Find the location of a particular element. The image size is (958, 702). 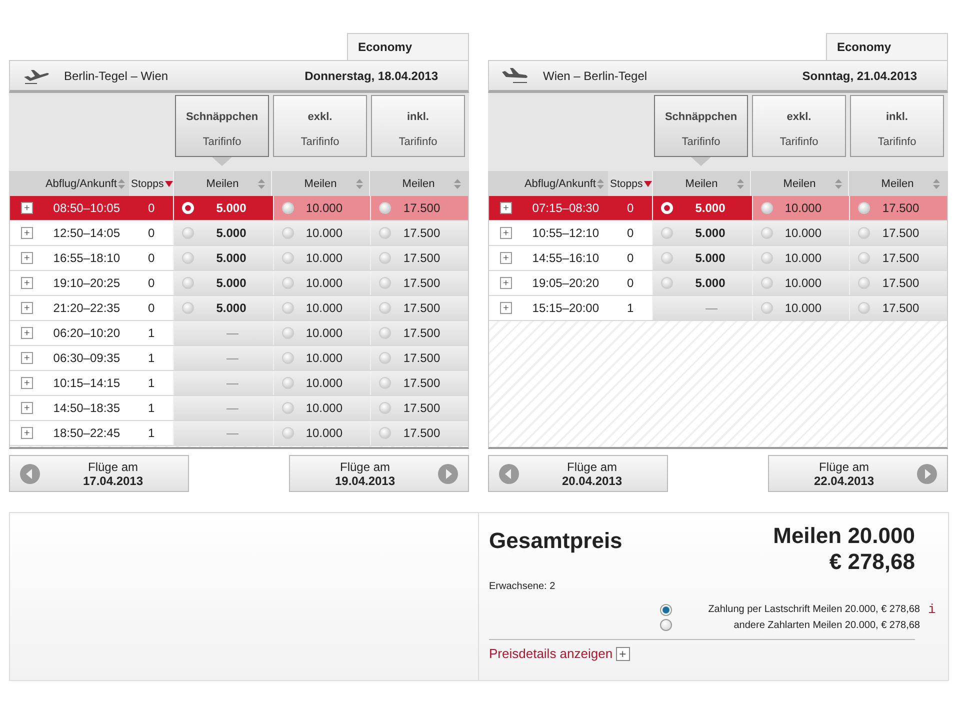

flight-time: 07:15–08:30 is located at coordinates (565, 208).